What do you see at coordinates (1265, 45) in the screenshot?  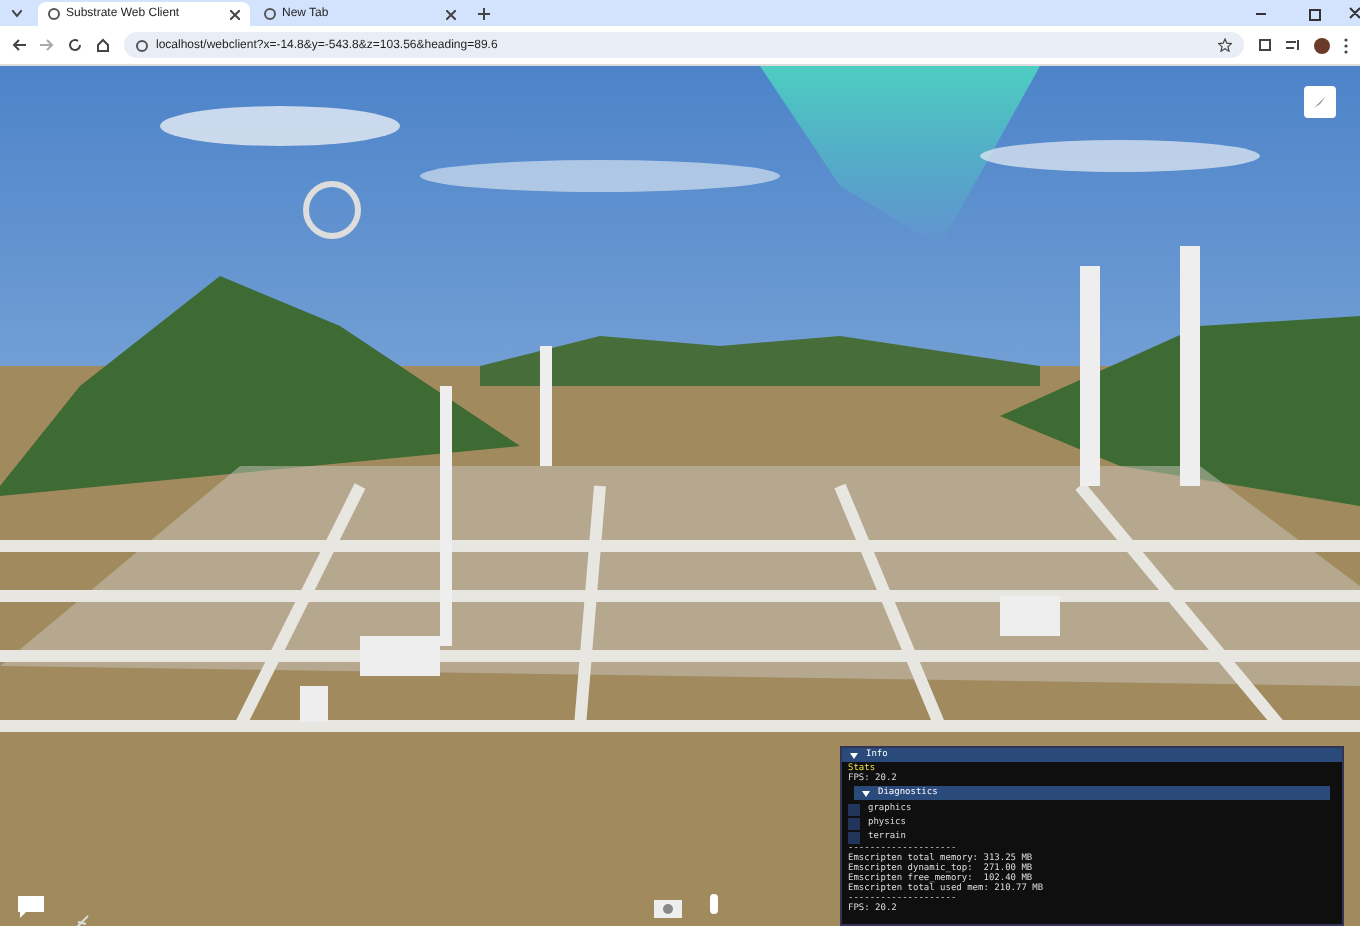 I see `extensions-icon` at bounding box center [1265, 45].